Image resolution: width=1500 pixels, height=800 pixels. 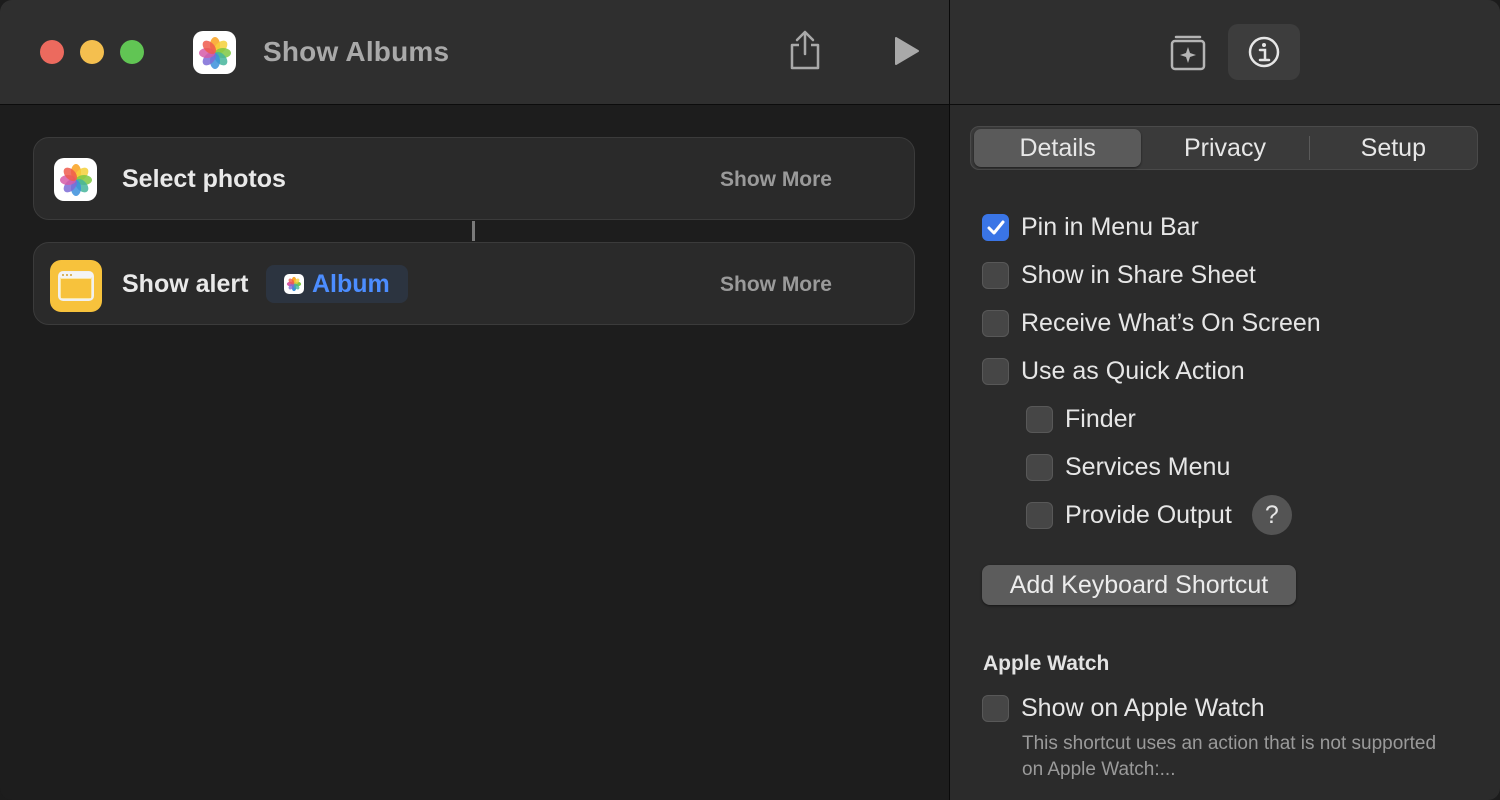 I want to click on option-services-menu: Services Menu, so click(x=1128, y=467).